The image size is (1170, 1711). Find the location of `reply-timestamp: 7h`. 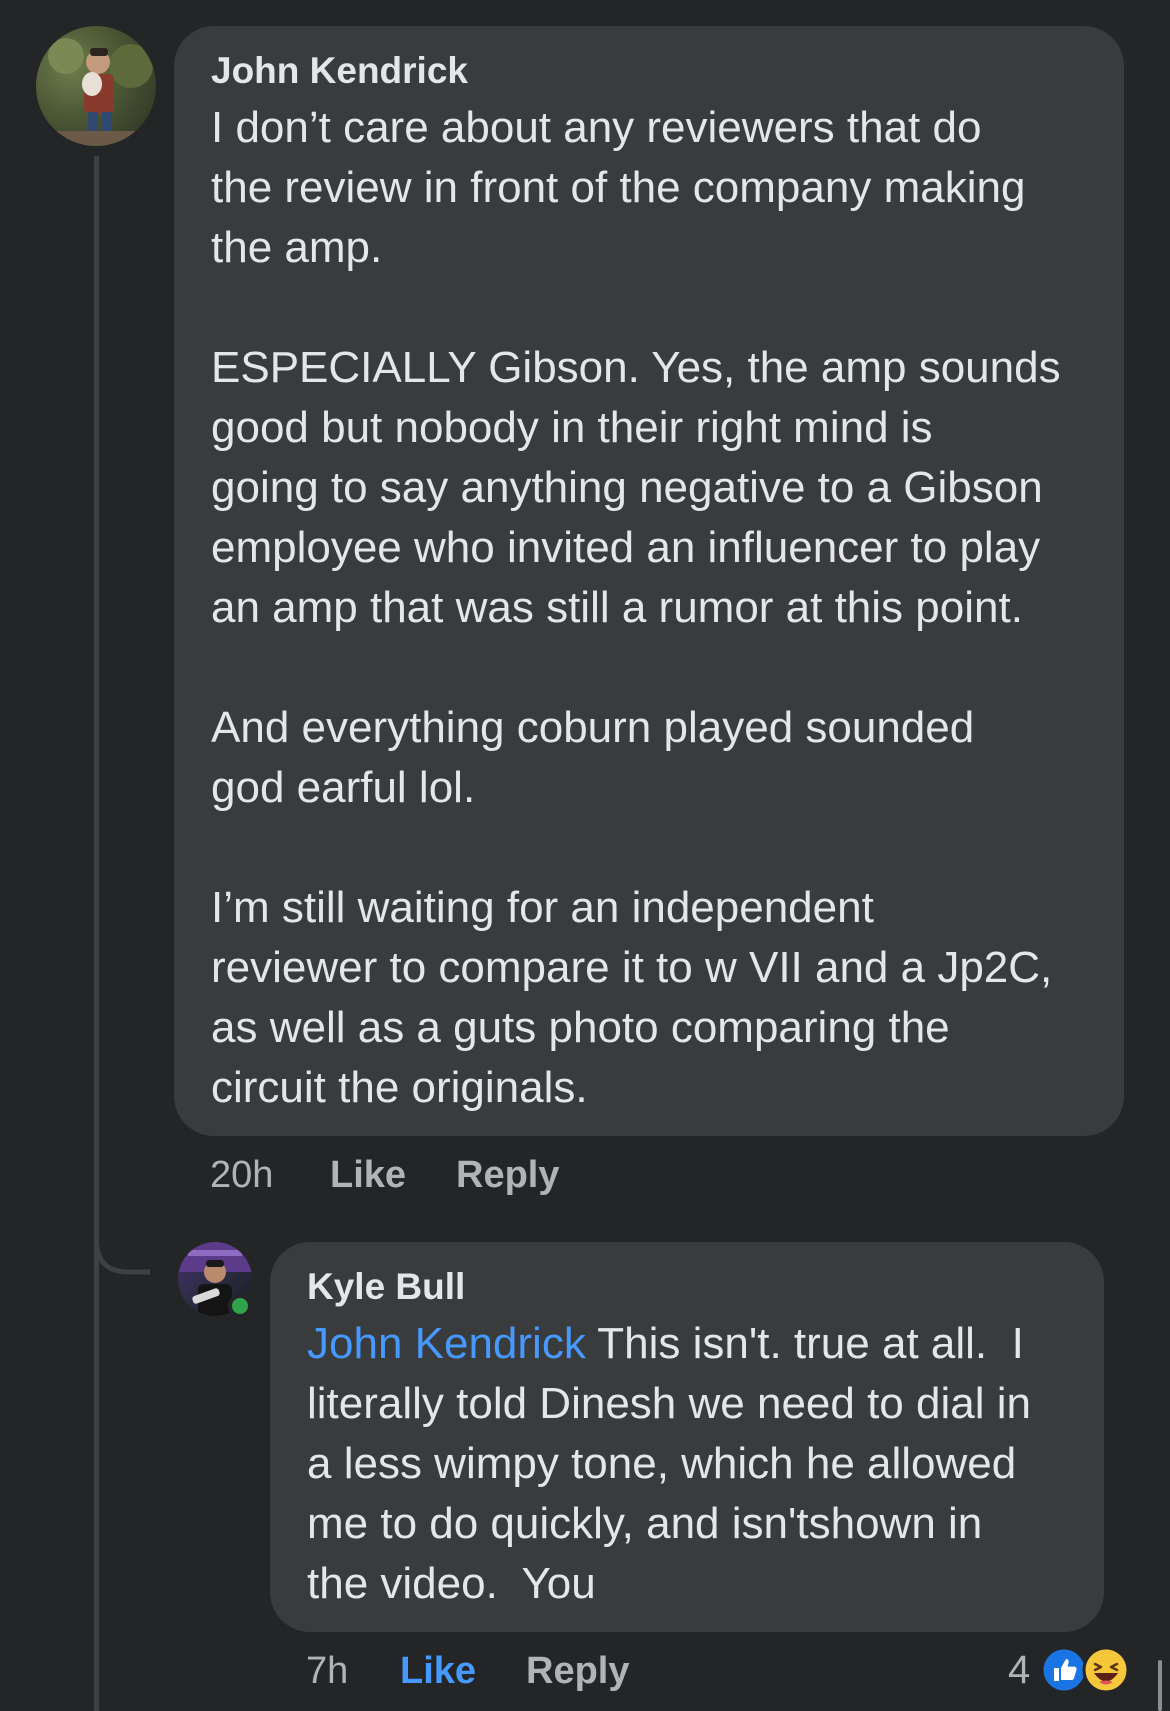

reply-timestamp: 7h is located at coordinates (327, 1671).